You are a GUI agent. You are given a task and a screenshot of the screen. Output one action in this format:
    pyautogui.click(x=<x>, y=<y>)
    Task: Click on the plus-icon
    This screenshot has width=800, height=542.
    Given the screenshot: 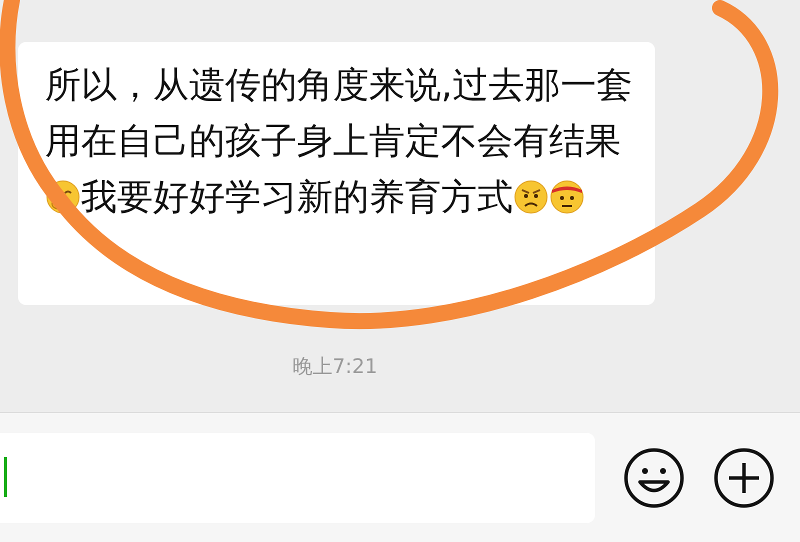 What is the action you would take?
    pyautogui.click(x=744, y=477)
    